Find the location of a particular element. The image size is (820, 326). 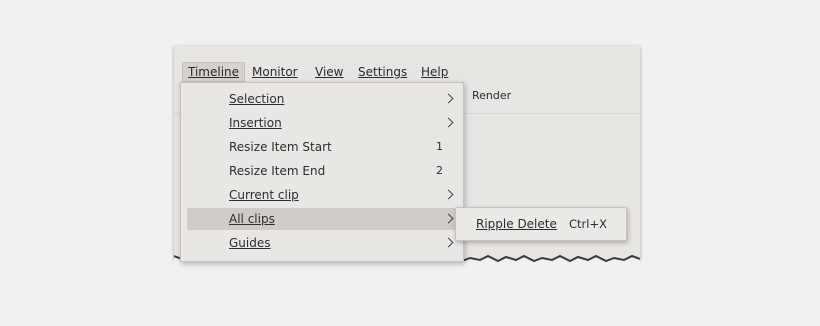

menu-item-resize-item-end: Resize Item End 2 is located at coordinates (322, 171).